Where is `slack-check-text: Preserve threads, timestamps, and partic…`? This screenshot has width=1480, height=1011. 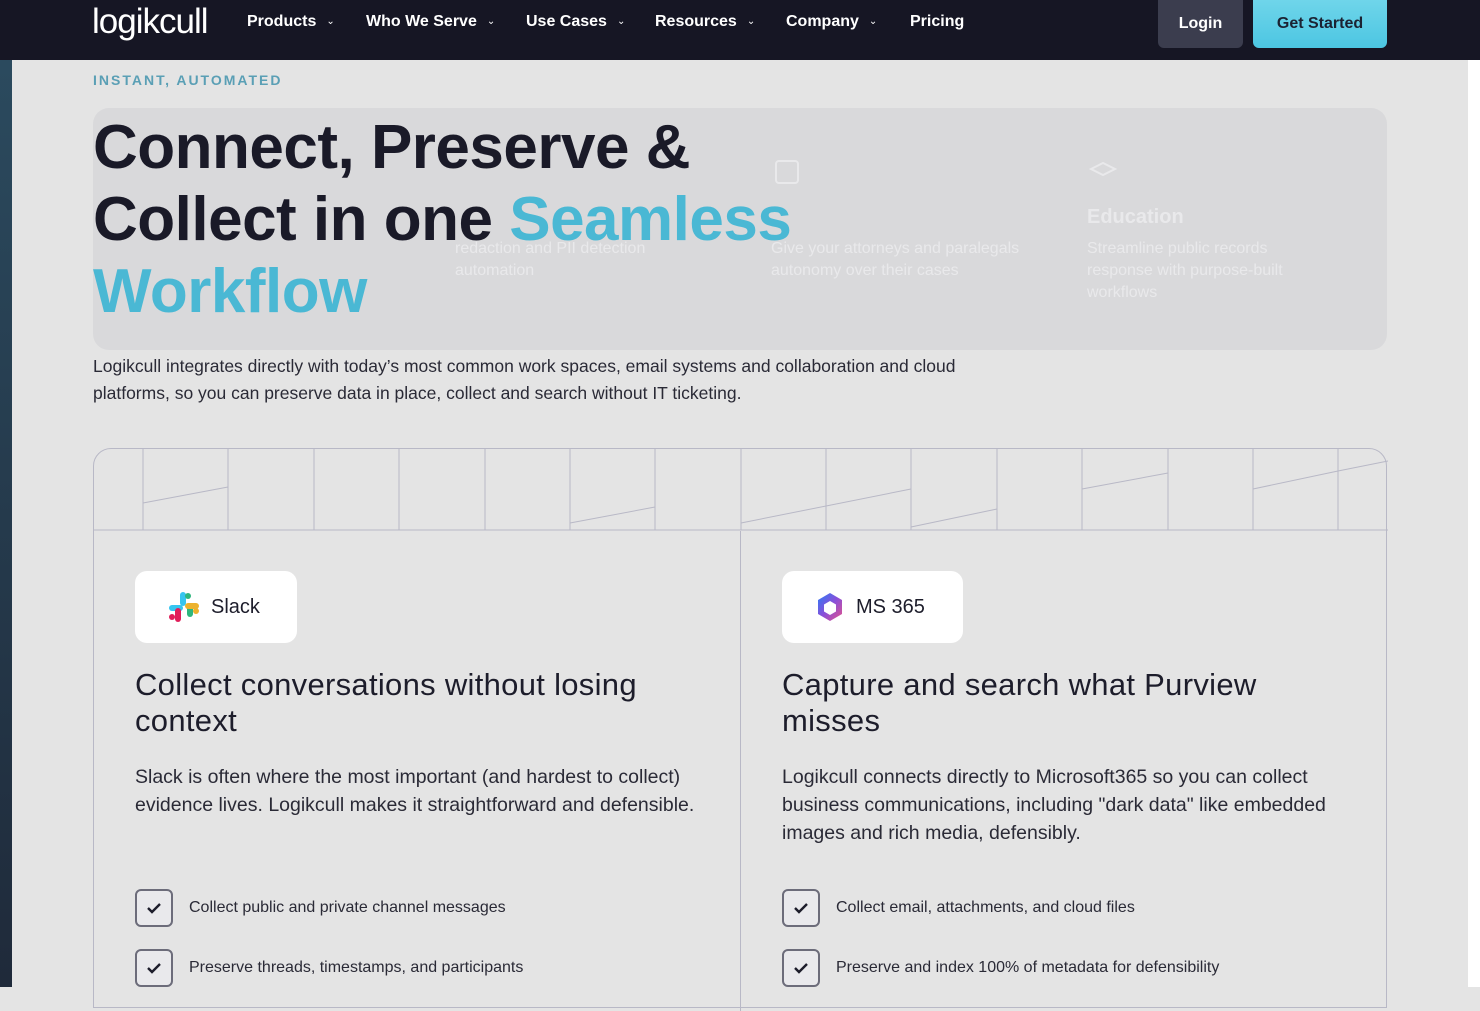 slack-check-text: Preserve threads, timestamps, and partic… is located at coordinates (356, 967).